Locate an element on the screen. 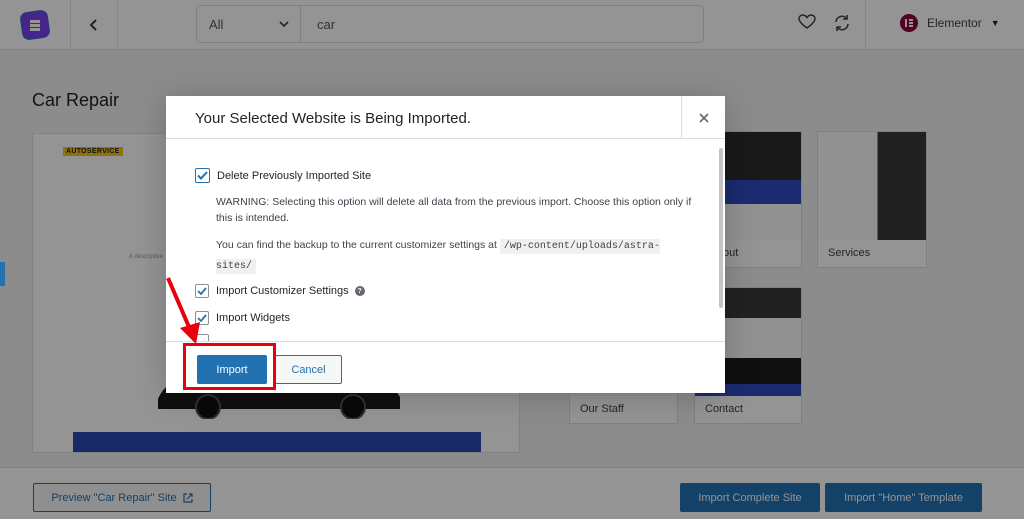  close-icon is located at coordinates (703, 117).